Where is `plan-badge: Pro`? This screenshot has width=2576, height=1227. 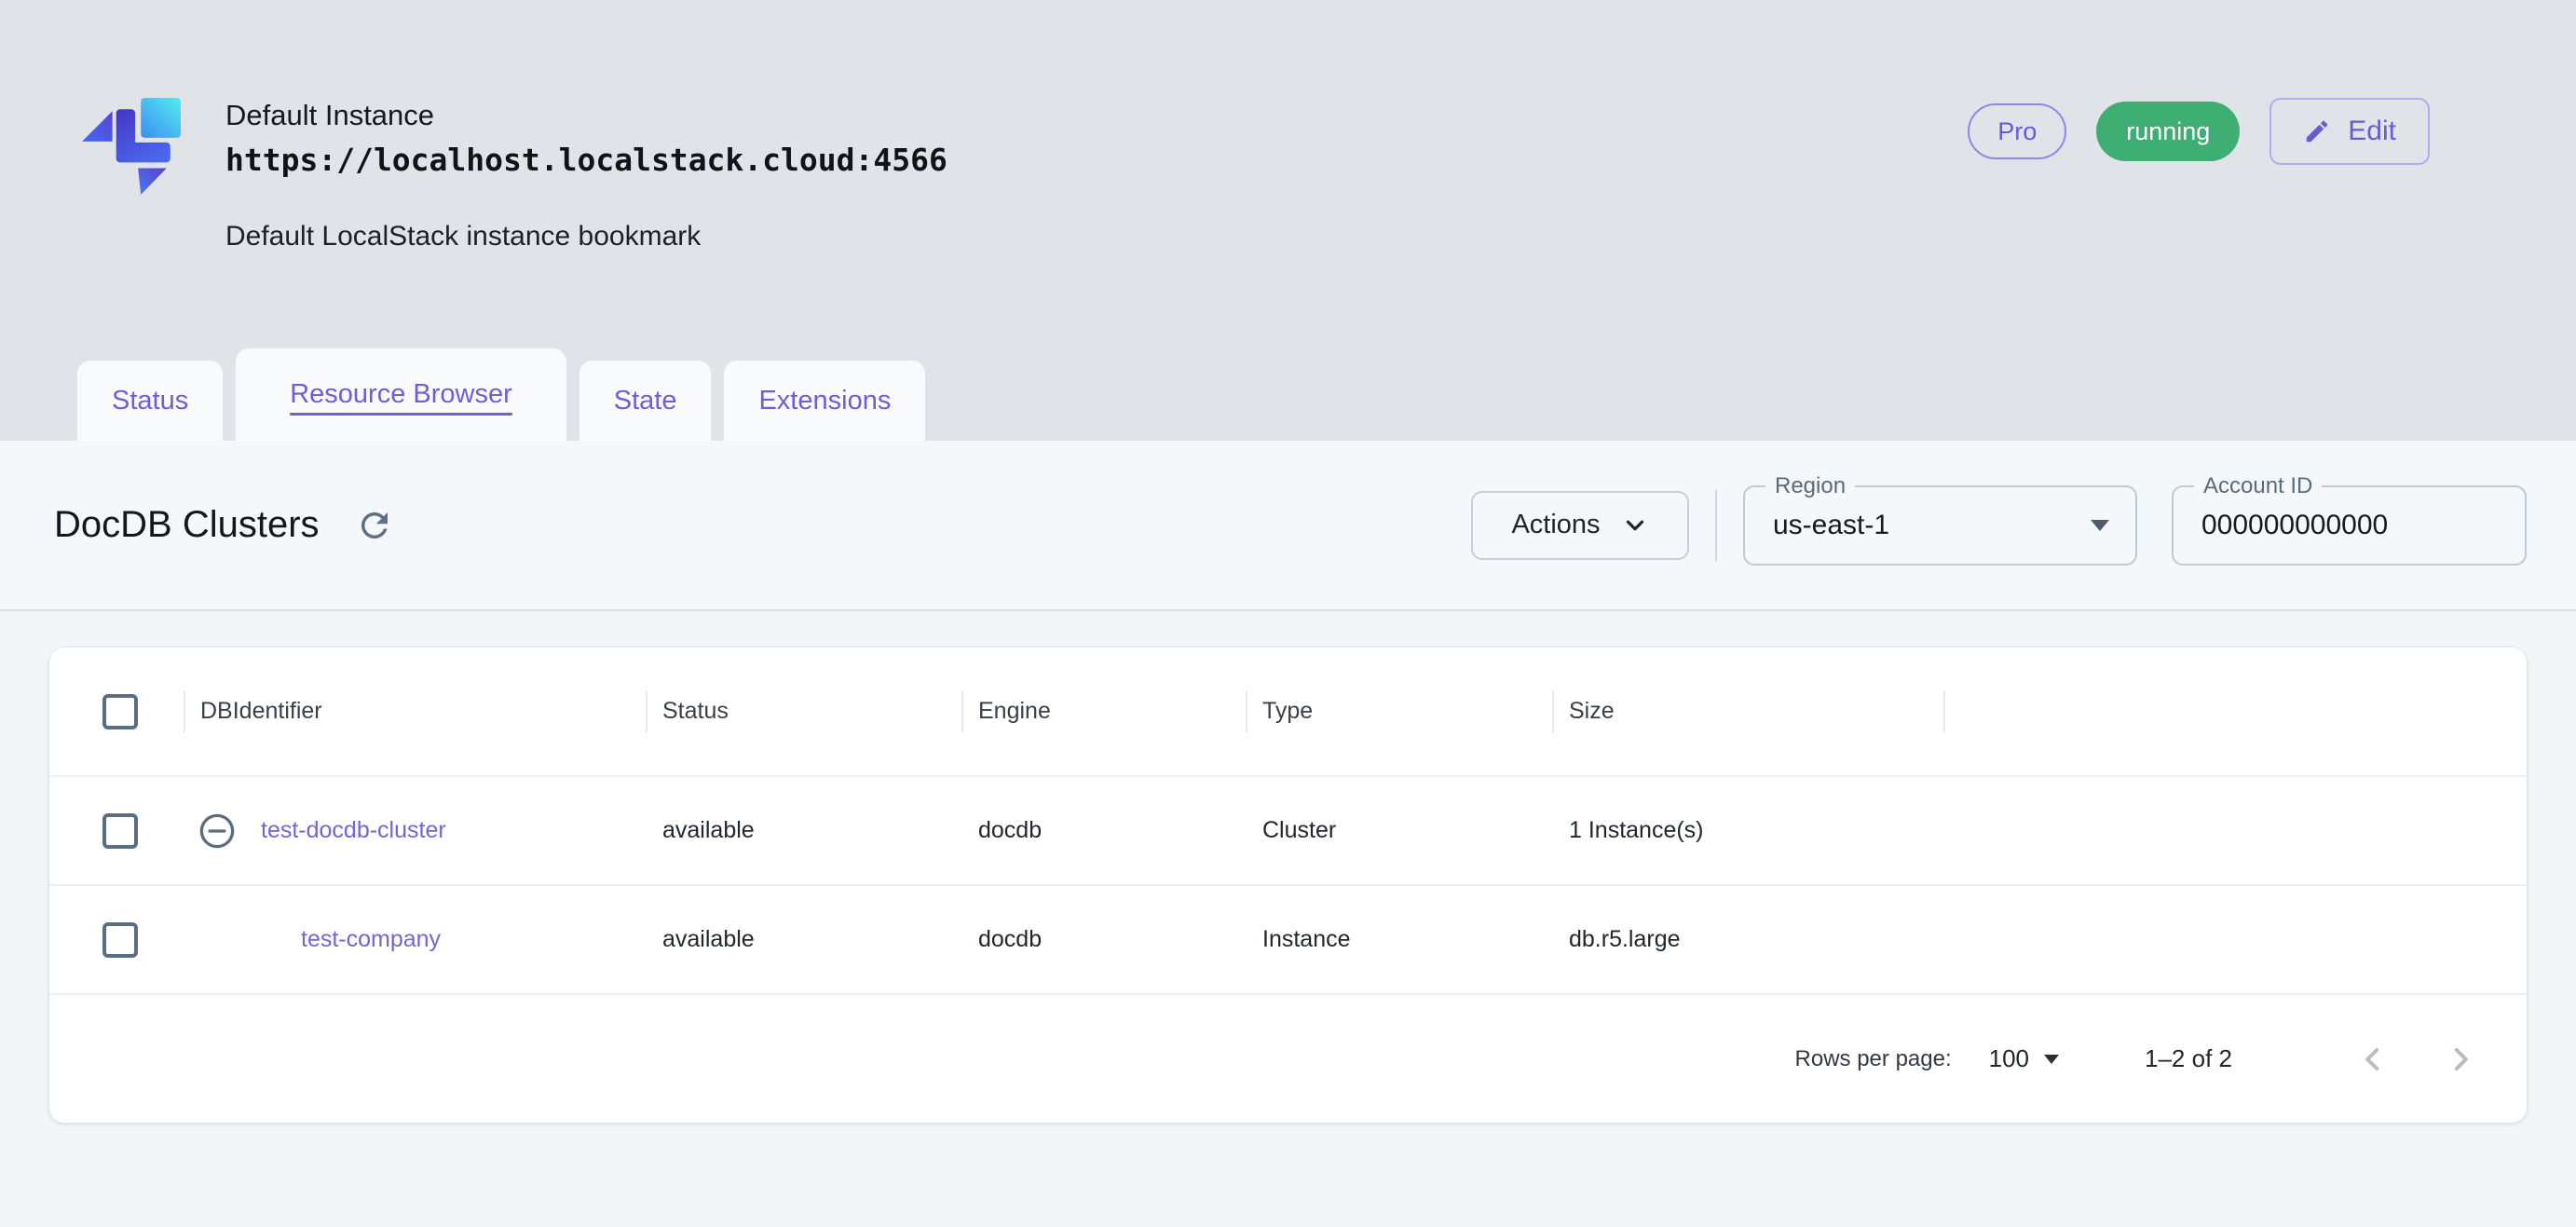
plan-badge: Pro is located at coordinates (2017, 131).